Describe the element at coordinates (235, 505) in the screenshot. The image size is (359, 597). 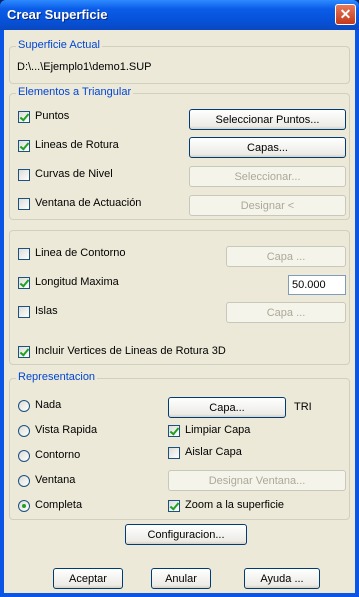
I see `zoom-superficie-label: Zoom a la superficie` at that location.